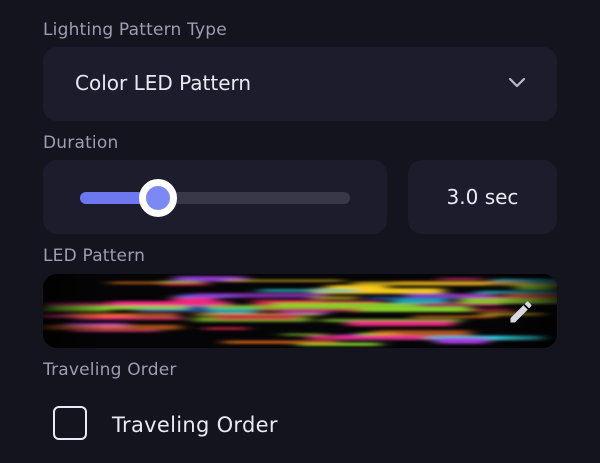 The width and height of the screenshot is (600, 463). What do you see at coordinates (135, 30) in the screenshot?
I see `pattern-type-label: Lighting Pattern Type` at bounding box center [135, 30].